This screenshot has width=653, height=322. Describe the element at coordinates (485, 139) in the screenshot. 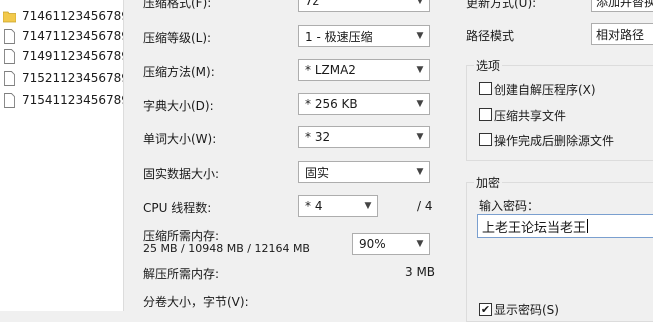

I see `delete-after-checkbox` at that location.